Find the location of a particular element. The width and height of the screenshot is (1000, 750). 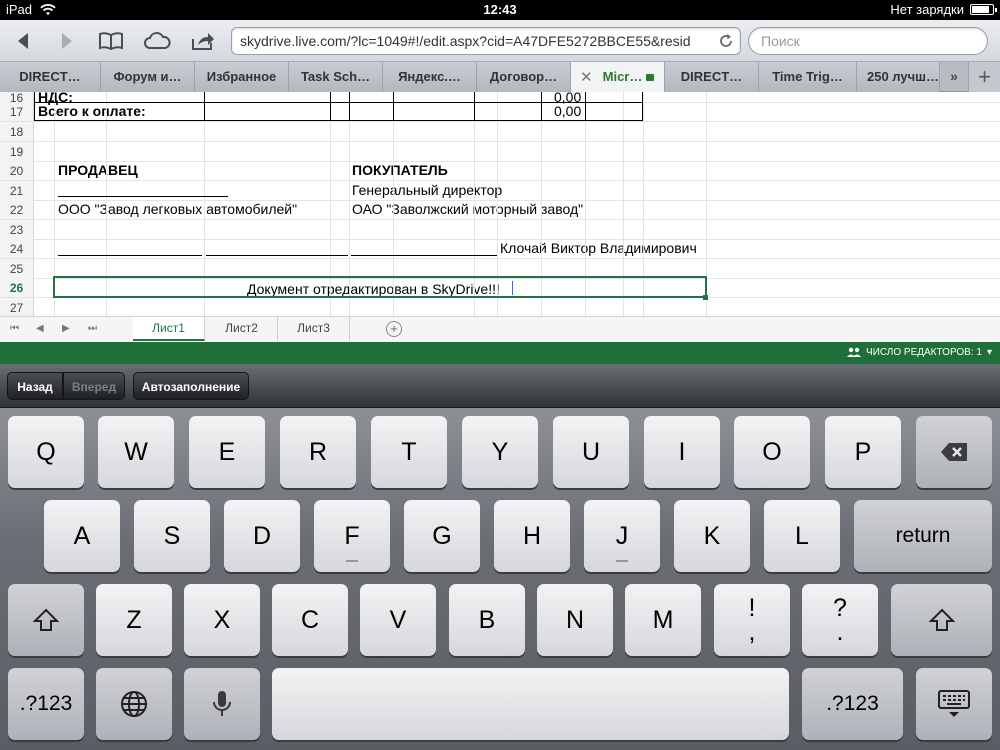

reload-icon is located at coordinates (726, 41).